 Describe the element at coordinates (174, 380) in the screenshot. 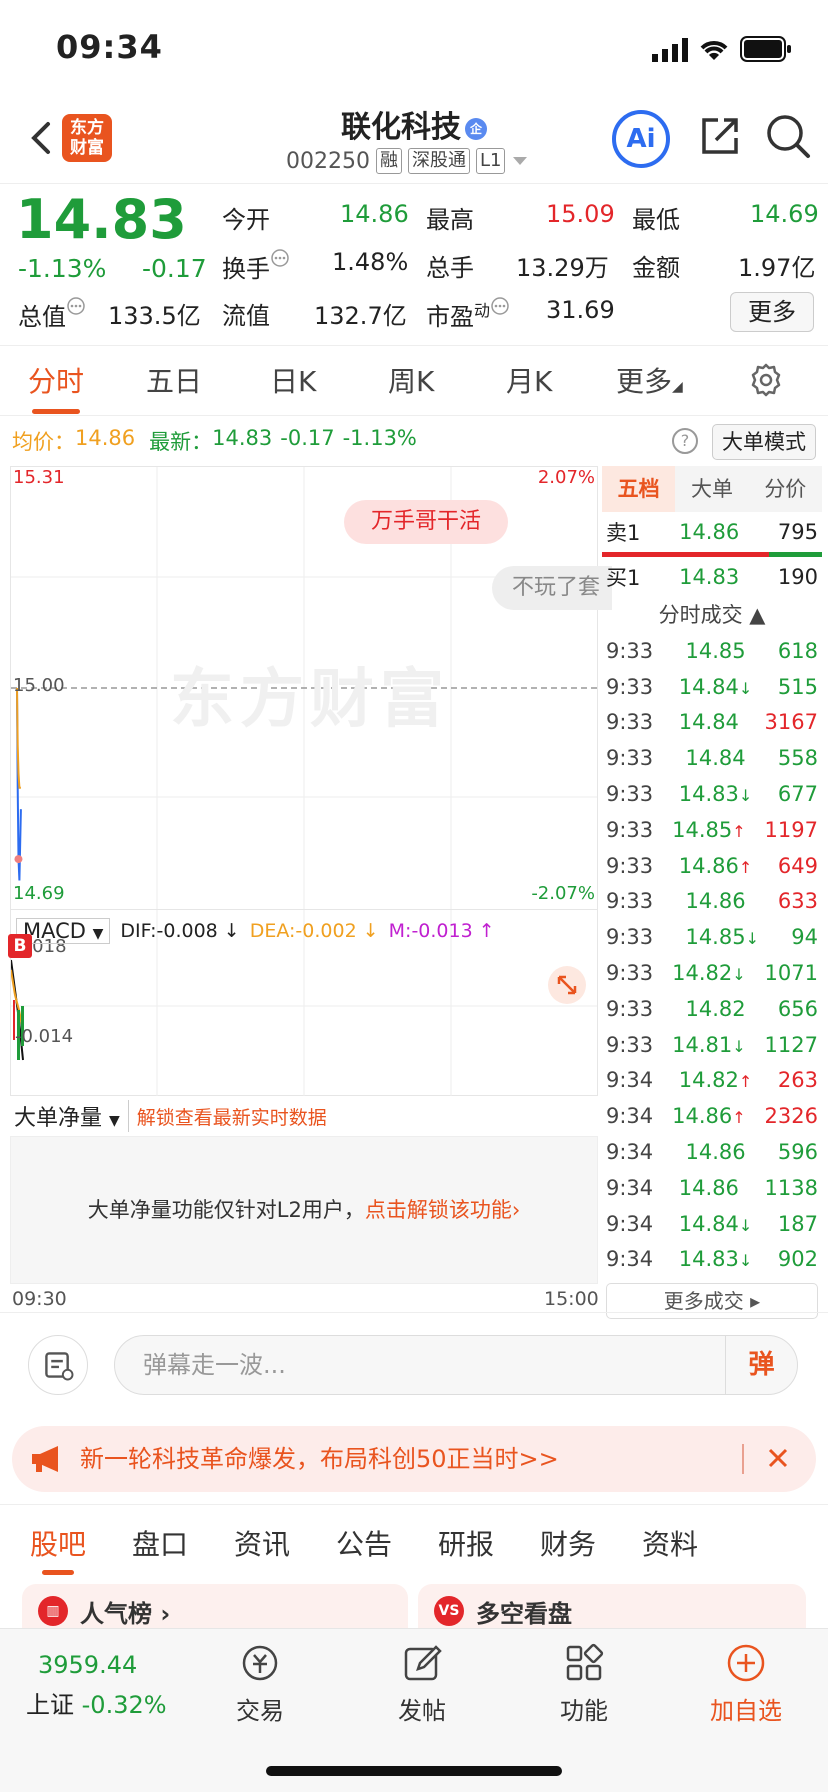

I see `tab-5day: 五日` at that location.